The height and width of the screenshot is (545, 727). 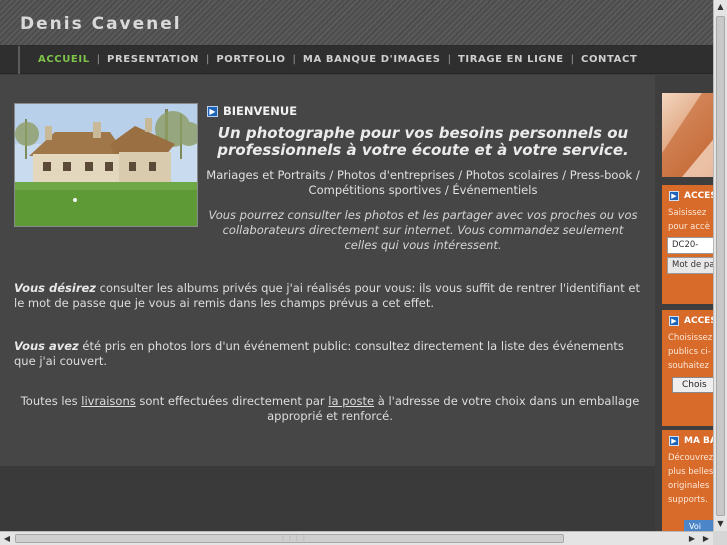 I want to click on vertical-scrollbar: ▲ ▼, so click(x=720, y=265).